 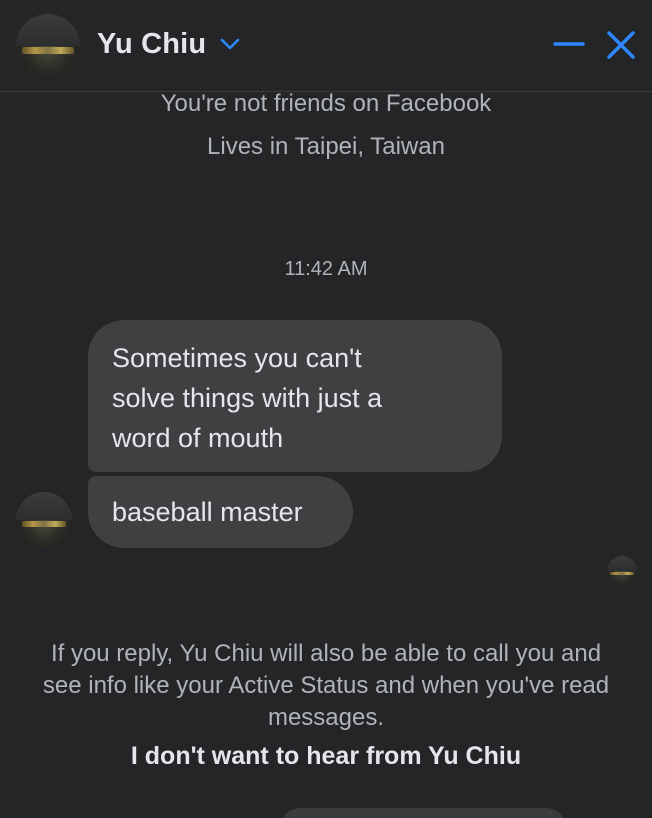 What do you see at coordinates (326, 46) in the screenshot?
I see `chat-header: Yu Chiu` at bounding box center [326, 46].